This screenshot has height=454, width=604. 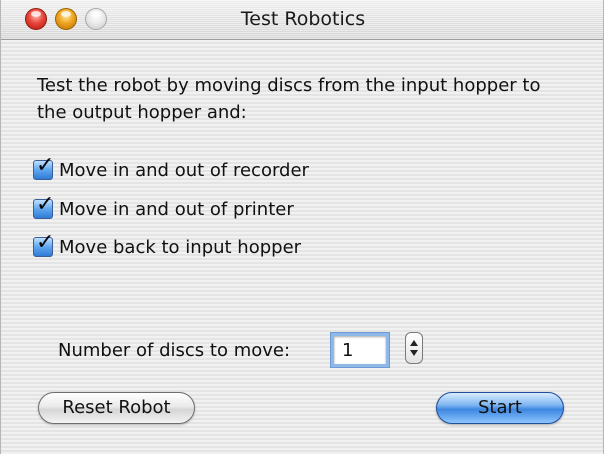 I want to click on checkbox-recorder: ✓, so click(x=43, y=167).